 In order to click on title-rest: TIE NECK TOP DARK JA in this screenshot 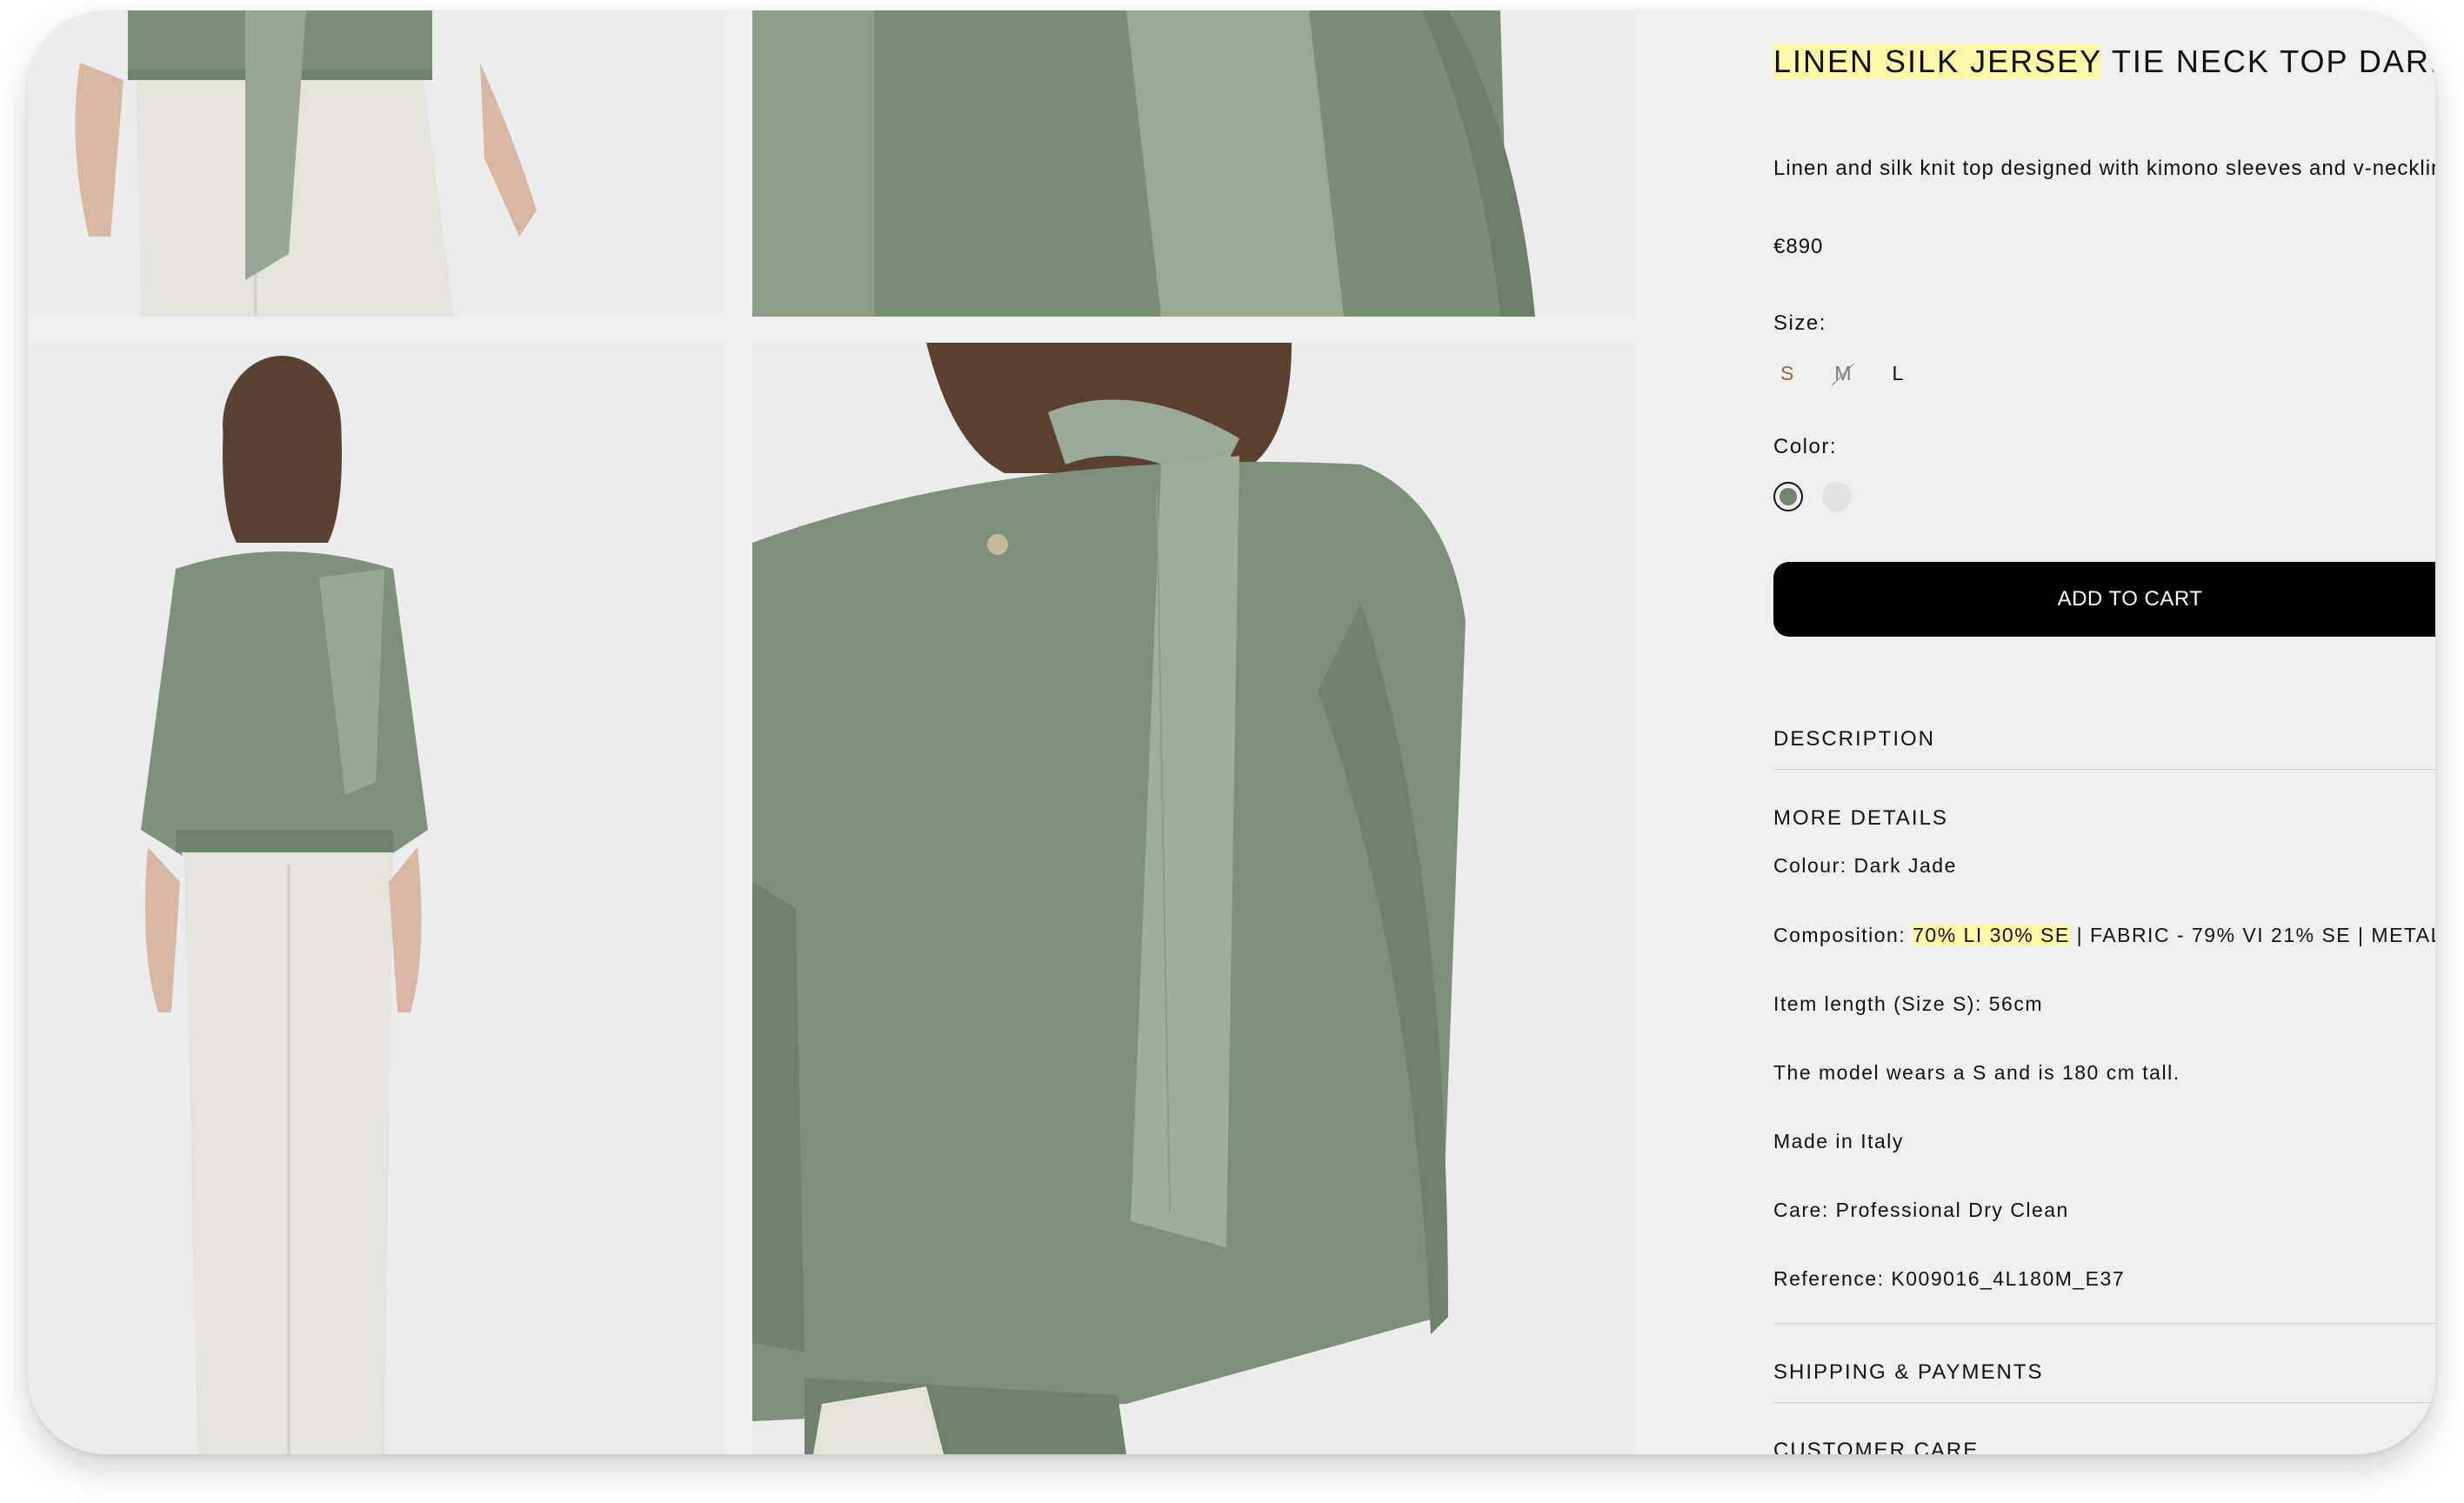, I will do `click(2273, 61)`.